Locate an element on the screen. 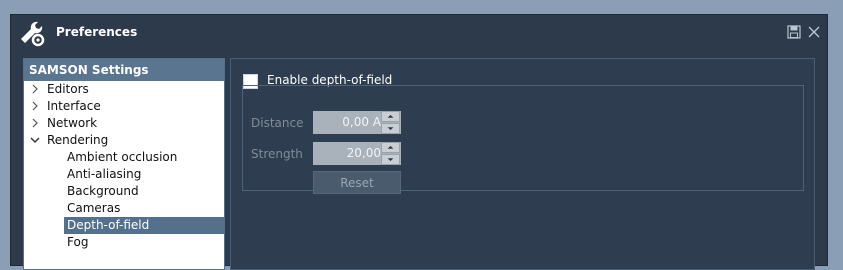 The image size is (843, 270). distance-spin-buttons is located at coordinates (390, 122).